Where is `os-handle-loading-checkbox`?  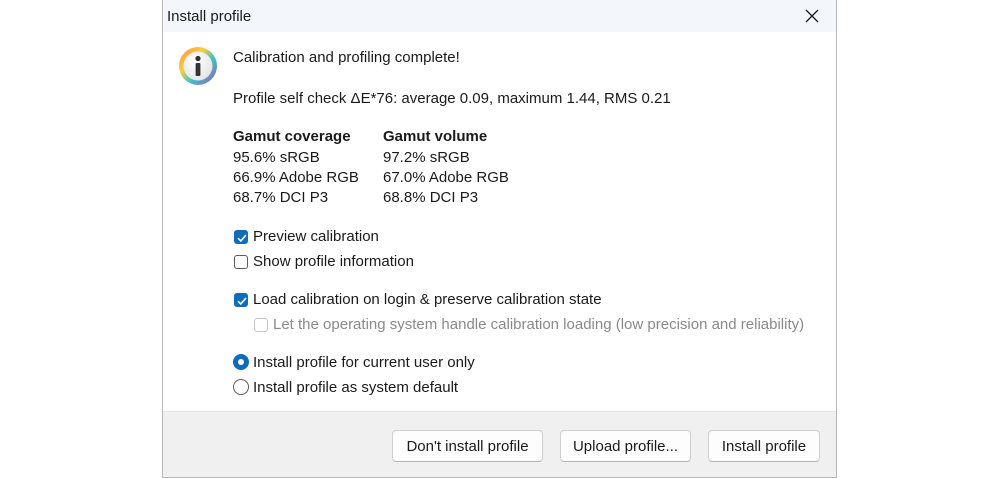
os-handle-loading-checkbox is located at coordinates (261, 325).